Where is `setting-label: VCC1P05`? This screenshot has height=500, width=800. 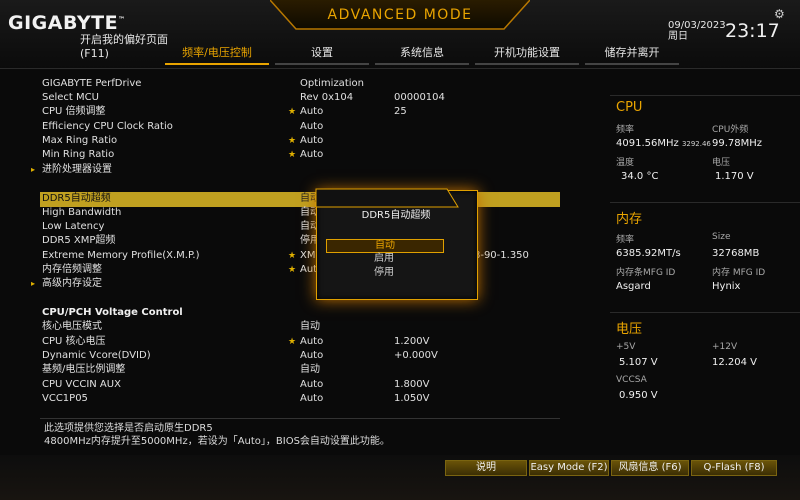 setting-label: VCC1P05 is located at coordinates (65, 398).